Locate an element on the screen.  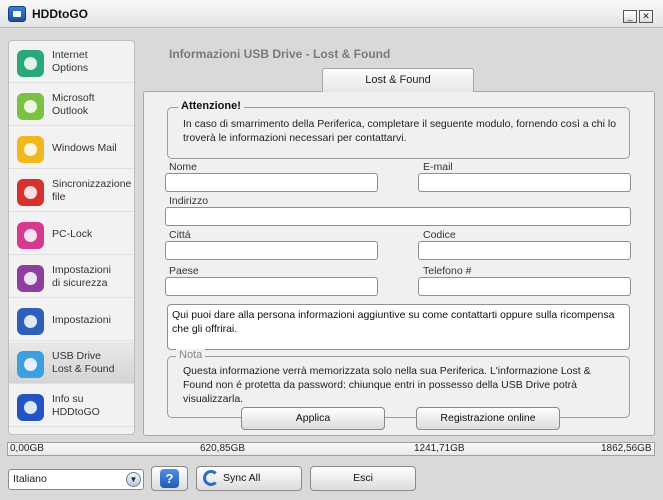
internet-options-icon is located at coordinates (30, 63).